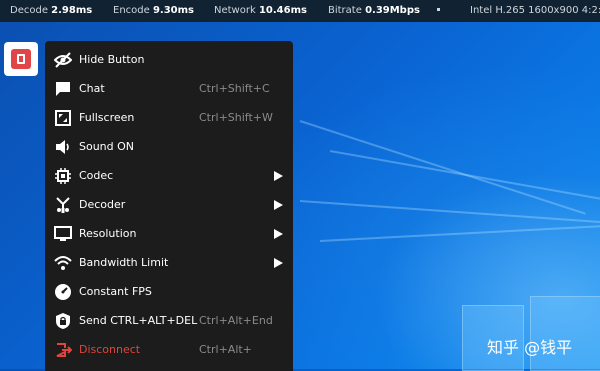  Describe the element at coordinates (260, 10) in the screenshot. I see `network-stat: Network 10.46ms` at that location.